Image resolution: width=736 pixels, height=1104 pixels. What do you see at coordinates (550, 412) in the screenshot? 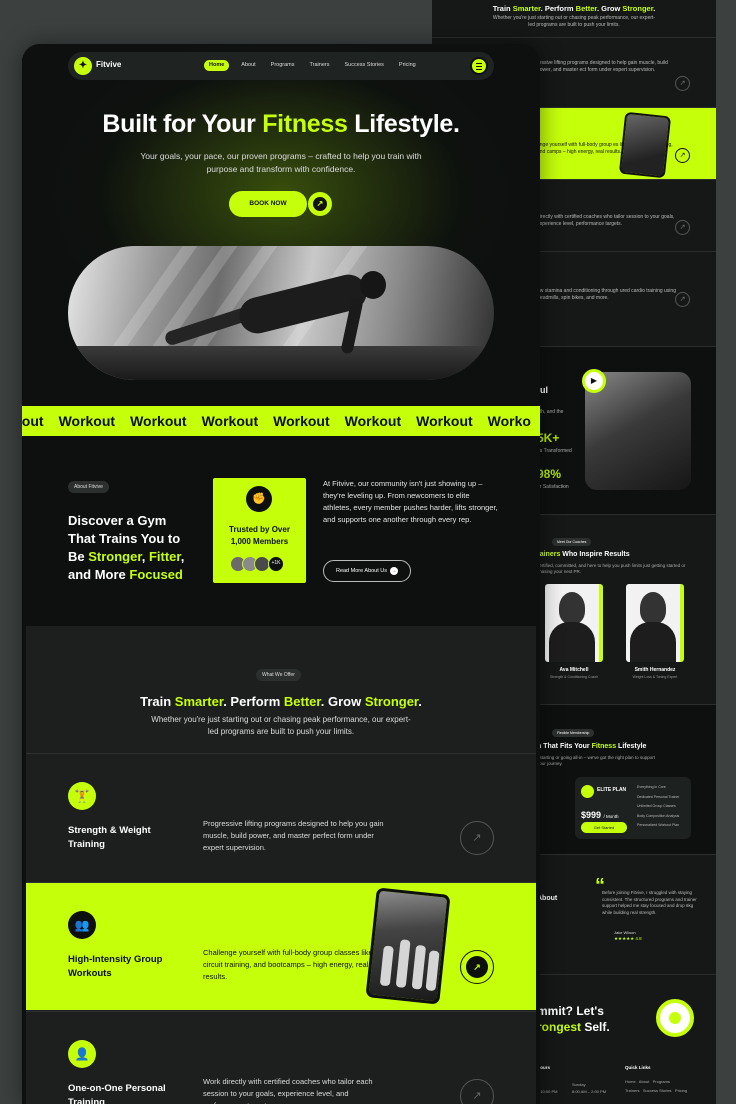
I see `bg-stats-text: gth, and the` at bounding box center [550, 412].